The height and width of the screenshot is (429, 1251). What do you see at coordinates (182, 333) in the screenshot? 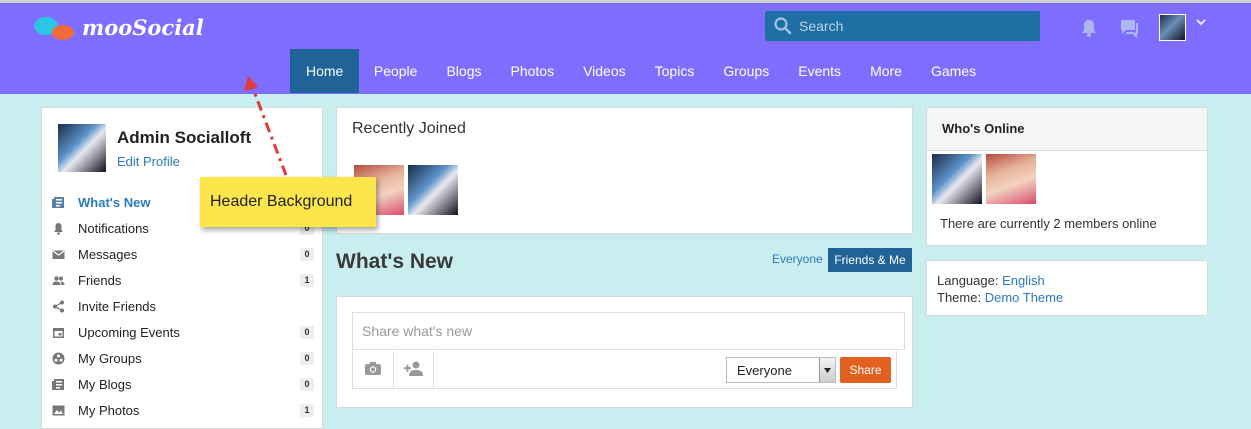
I see `sidebar-item-upcoming-events: Upcoming Events 0` at bounding box center [182, 333].